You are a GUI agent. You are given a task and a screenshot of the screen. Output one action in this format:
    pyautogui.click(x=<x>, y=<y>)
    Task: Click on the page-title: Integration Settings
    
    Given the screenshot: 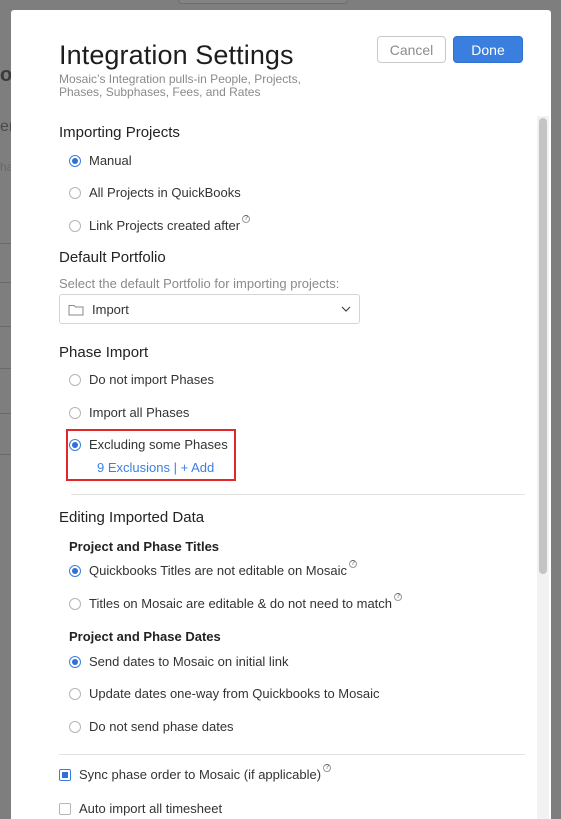 What is the action you would take?
    pyautogui.click(x=176, y=55)
    